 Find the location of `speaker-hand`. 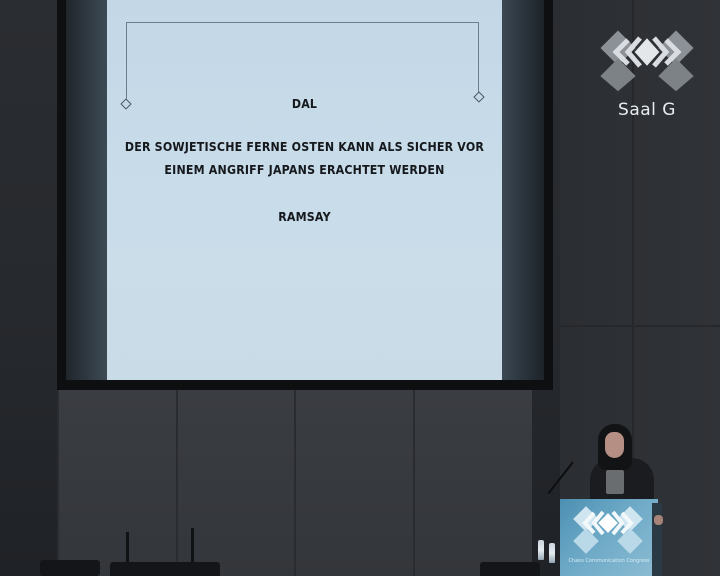

speaker-hand is located at coordinates (658, 520).